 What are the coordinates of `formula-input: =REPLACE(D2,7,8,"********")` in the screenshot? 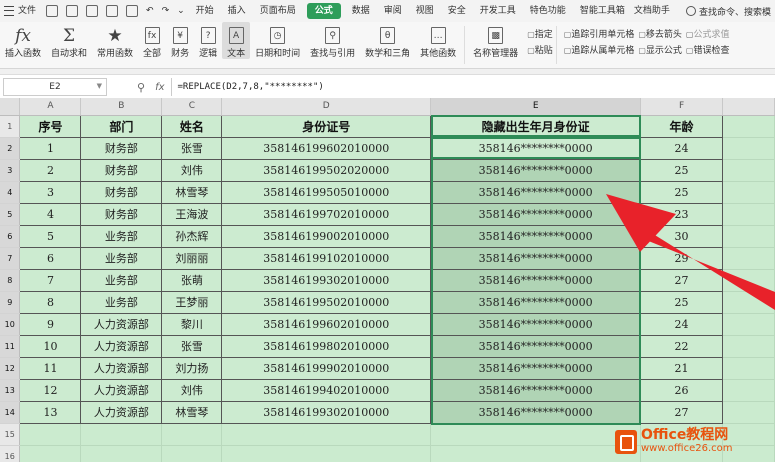 It's located at (472, 87).